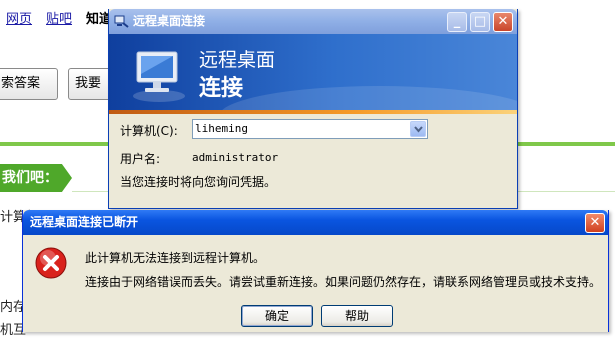 Image resolution: width=615 pixels, height=344 pixels. I want to click on rdp-window-title: 远程桌面连接, so click(169, 21).